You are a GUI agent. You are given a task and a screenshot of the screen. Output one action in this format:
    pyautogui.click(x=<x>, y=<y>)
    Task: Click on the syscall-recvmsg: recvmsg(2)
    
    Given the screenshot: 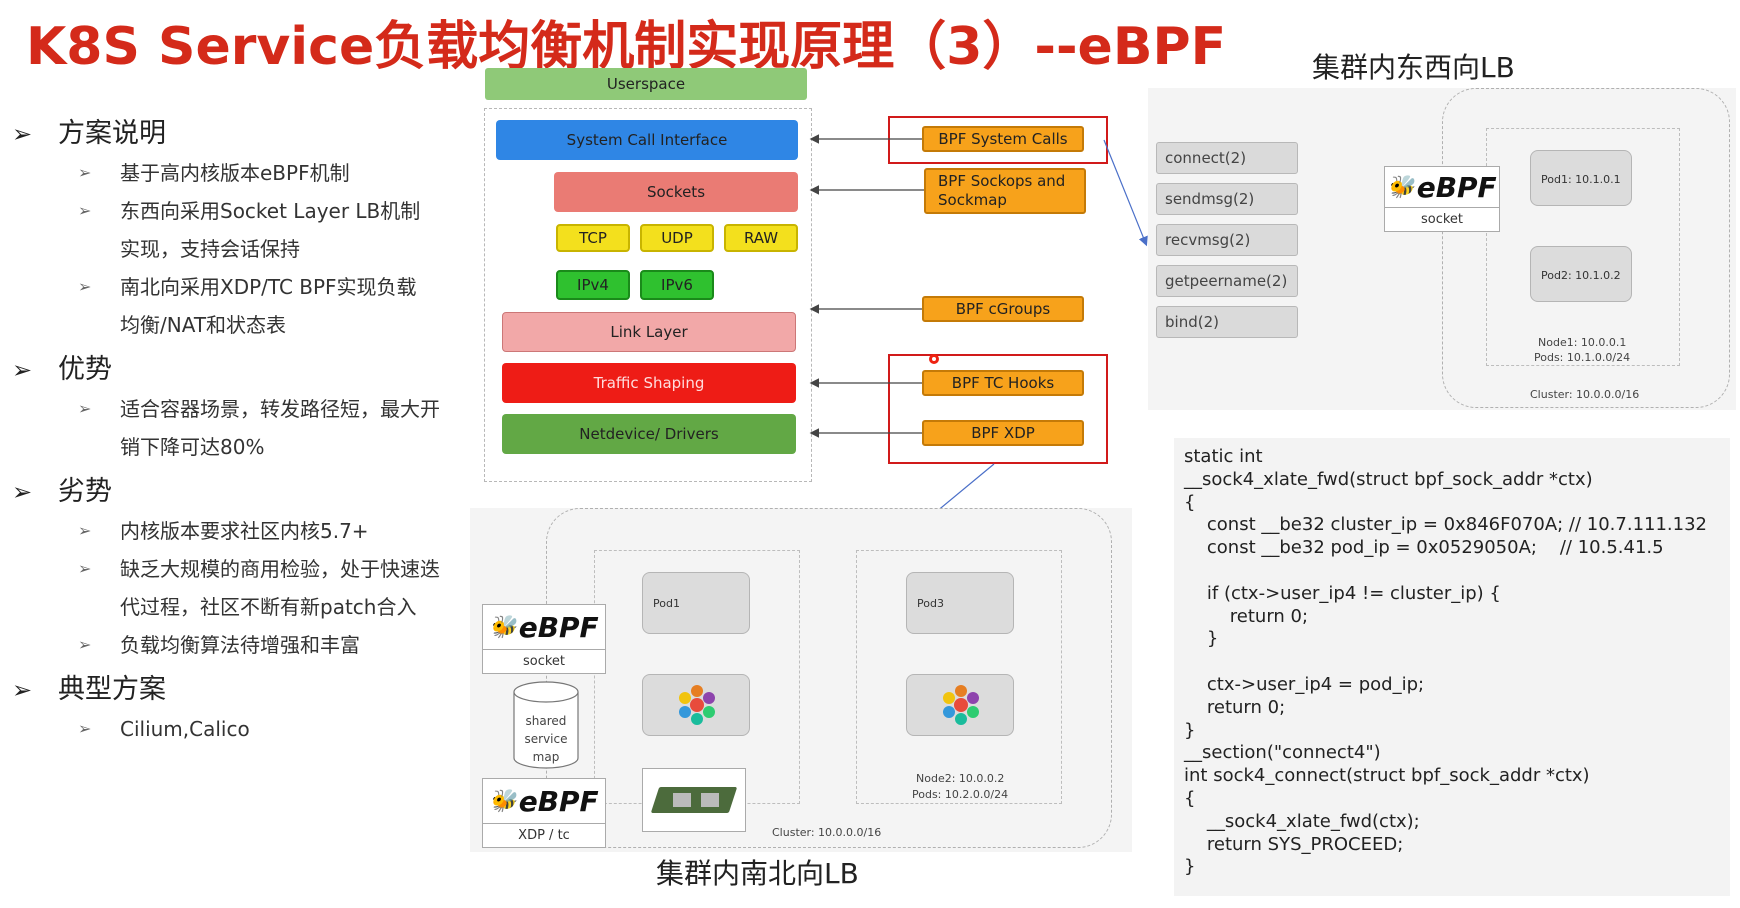 What is the action you would take?
    pyautogui.click(x=1227, y=240)
    